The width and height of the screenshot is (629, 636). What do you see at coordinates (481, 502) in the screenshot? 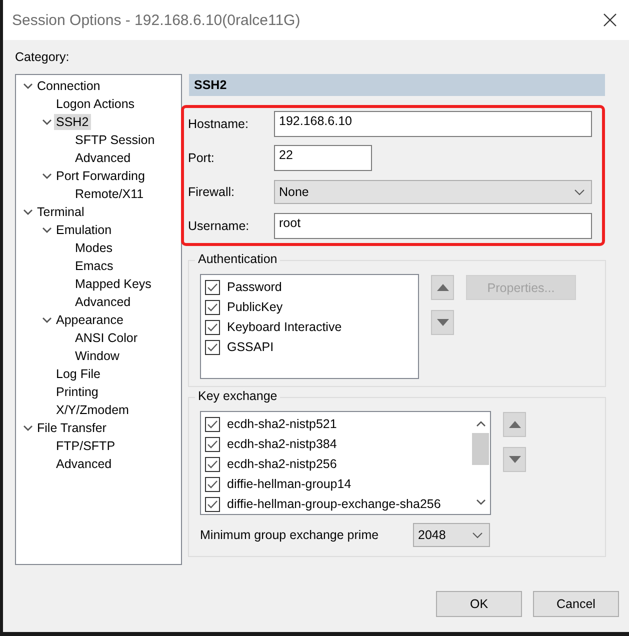
I see `scroll-down-icon` at bounding box center [481, 502].